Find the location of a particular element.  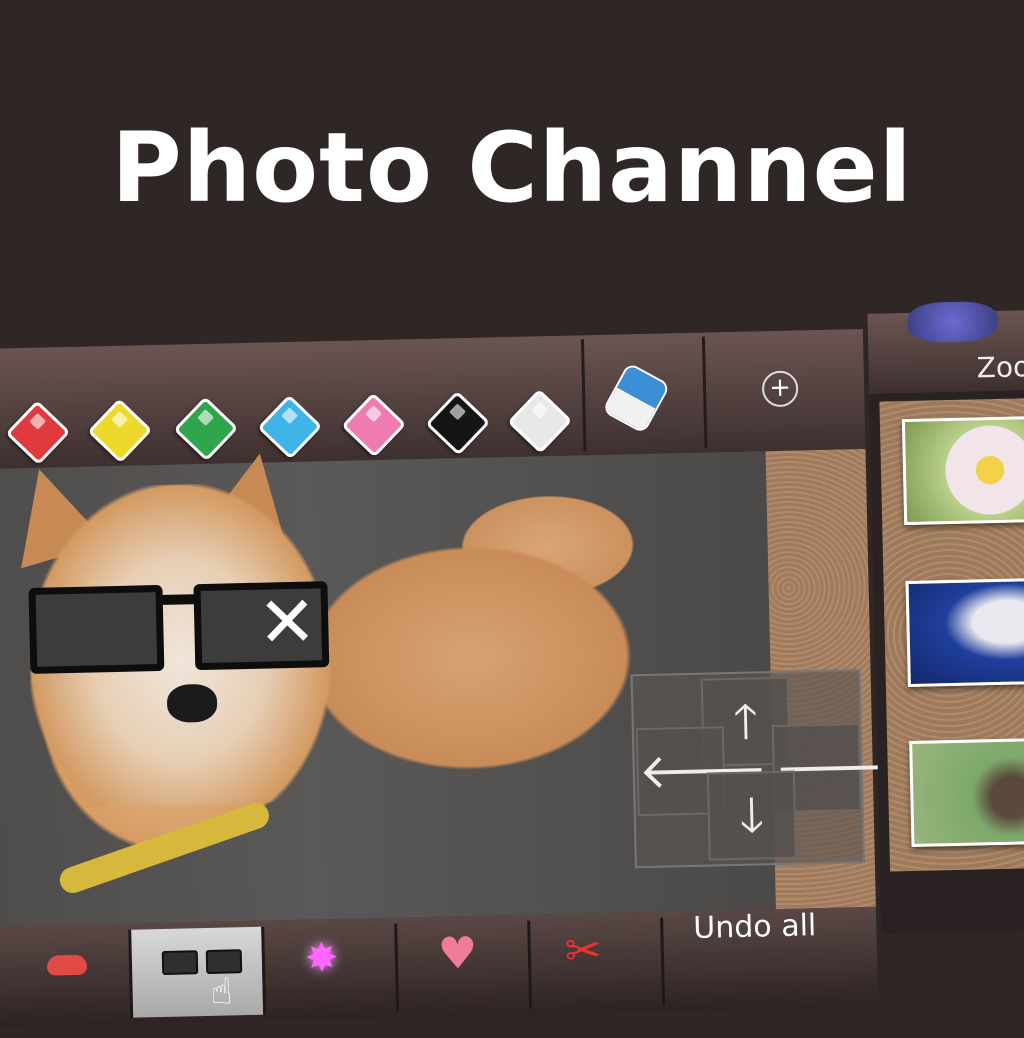

zoom-label: Zoo is located at coordinates (1000, 367).